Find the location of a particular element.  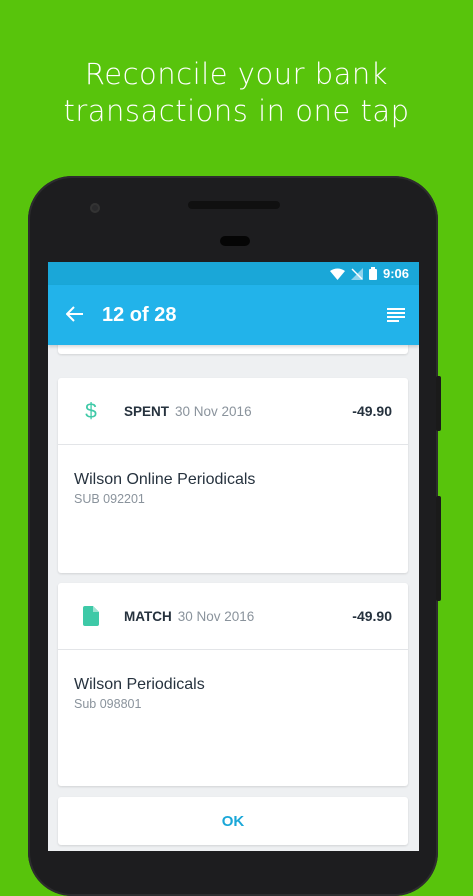

list-icon is located at coordinates (396, 315).